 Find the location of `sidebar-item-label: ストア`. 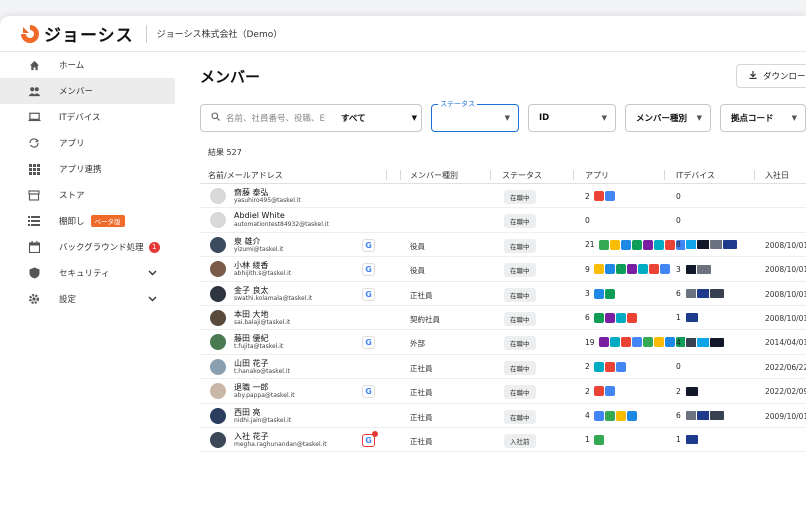

sidebar-item-label: ストア is located at coordinates (72, 196).